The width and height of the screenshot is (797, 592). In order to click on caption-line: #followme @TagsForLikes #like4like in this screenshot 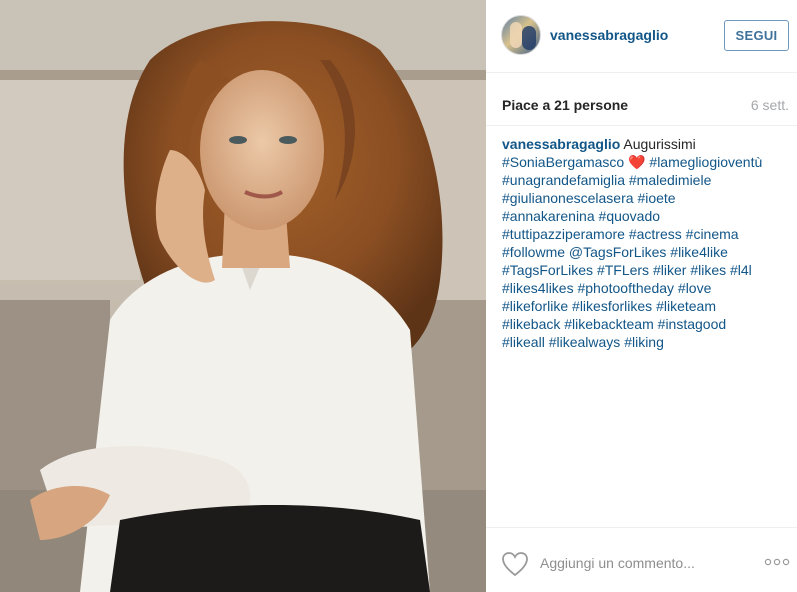, I will do `click(647, 252)`.